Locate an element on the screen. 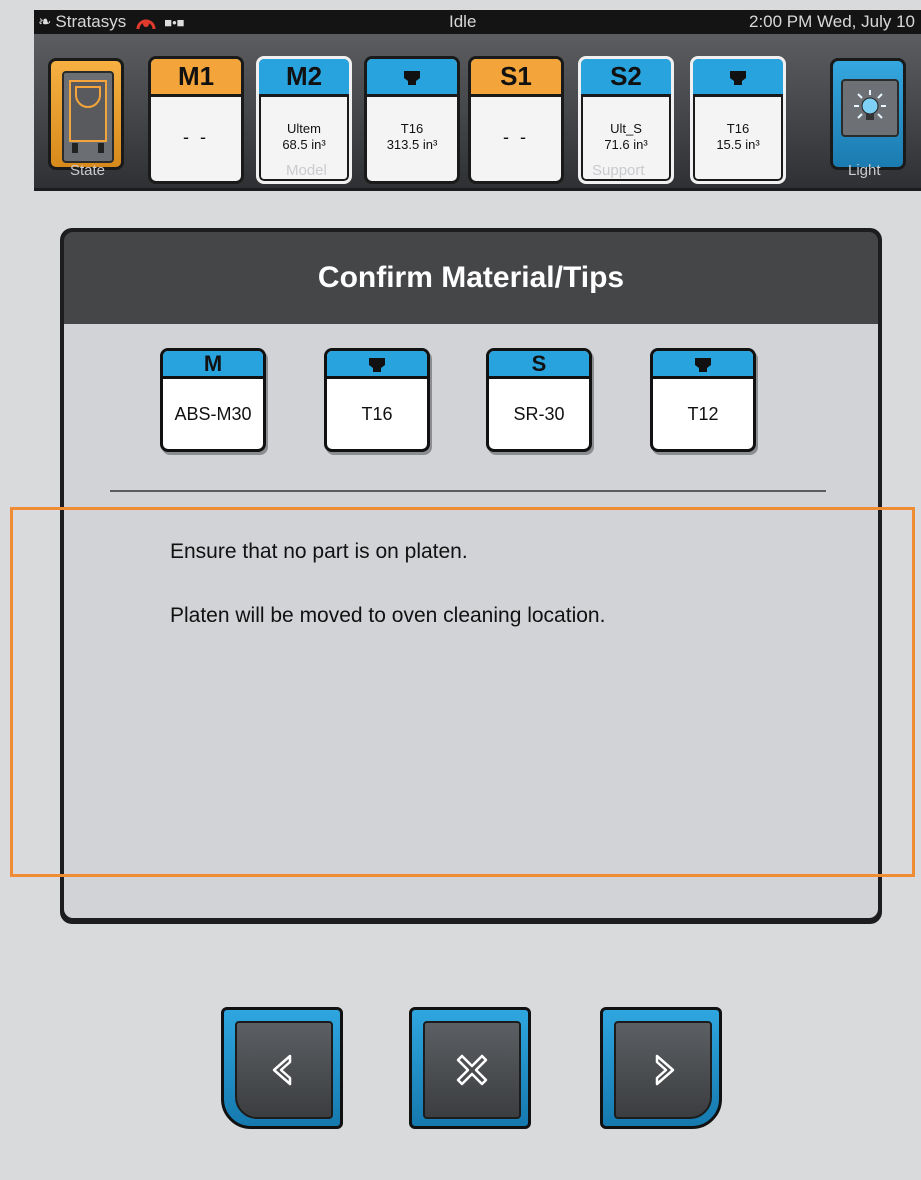 This screenshot has width=921, height=1180. back-button is located at coordinates (282, 1068).